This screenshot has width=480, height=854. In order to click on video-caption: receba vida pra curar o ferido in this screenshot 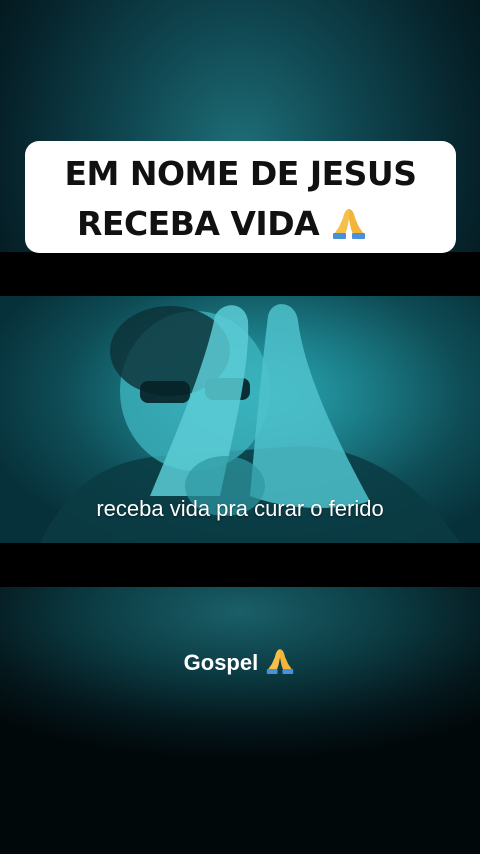, I will do `click(240, 508)`.